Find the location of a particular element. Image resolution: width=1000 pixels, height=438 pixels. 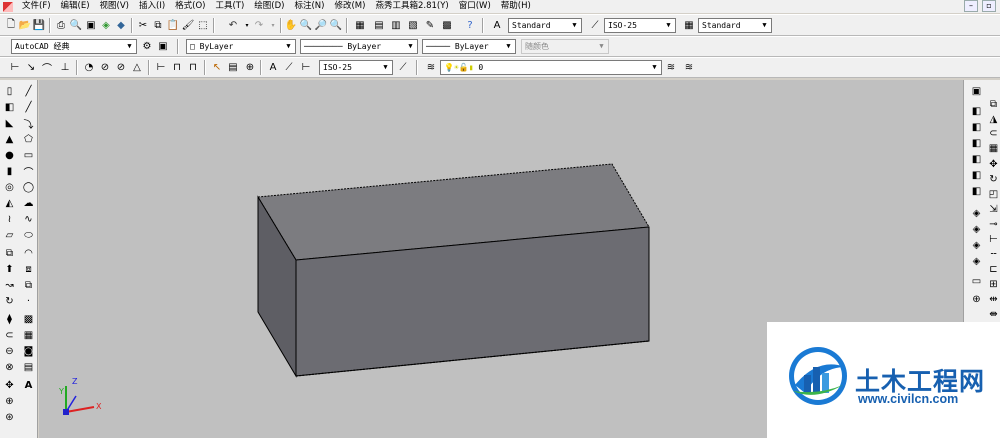

region-icon: ◙ is located at coordinates (28, 351).